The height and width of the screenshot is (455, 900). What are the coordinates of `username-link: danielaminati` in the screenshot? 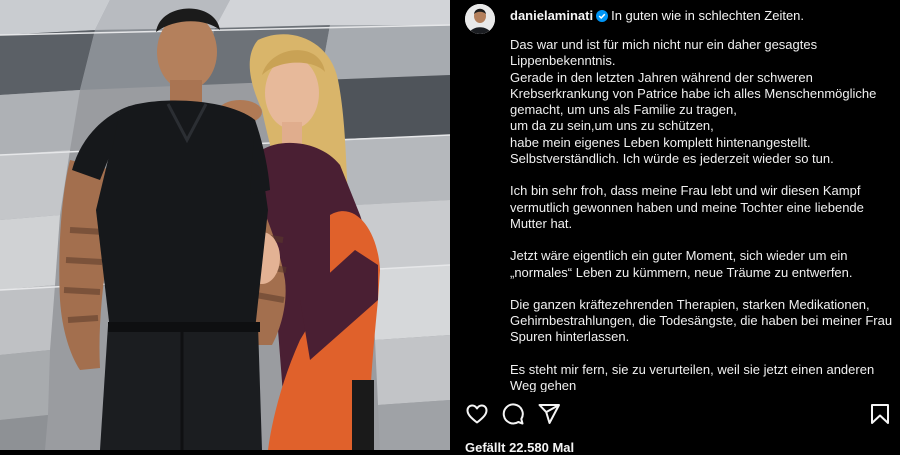 It's located at (551, 15).